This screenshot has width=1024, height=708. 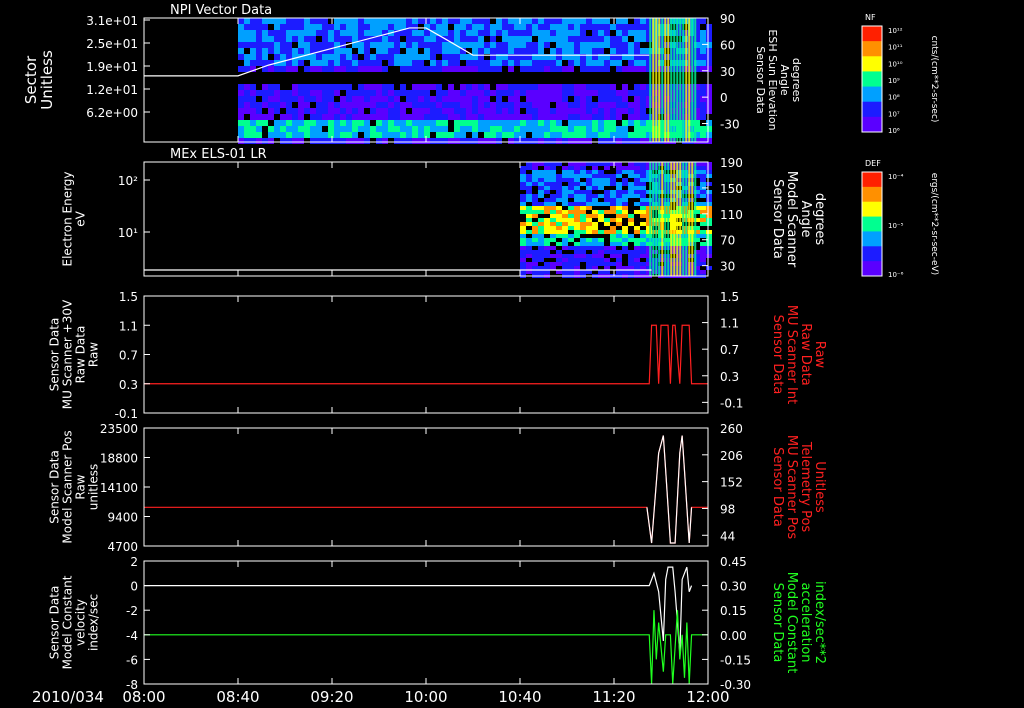 I want to click on ytick-label: 4700, so click(x=122, y=547).